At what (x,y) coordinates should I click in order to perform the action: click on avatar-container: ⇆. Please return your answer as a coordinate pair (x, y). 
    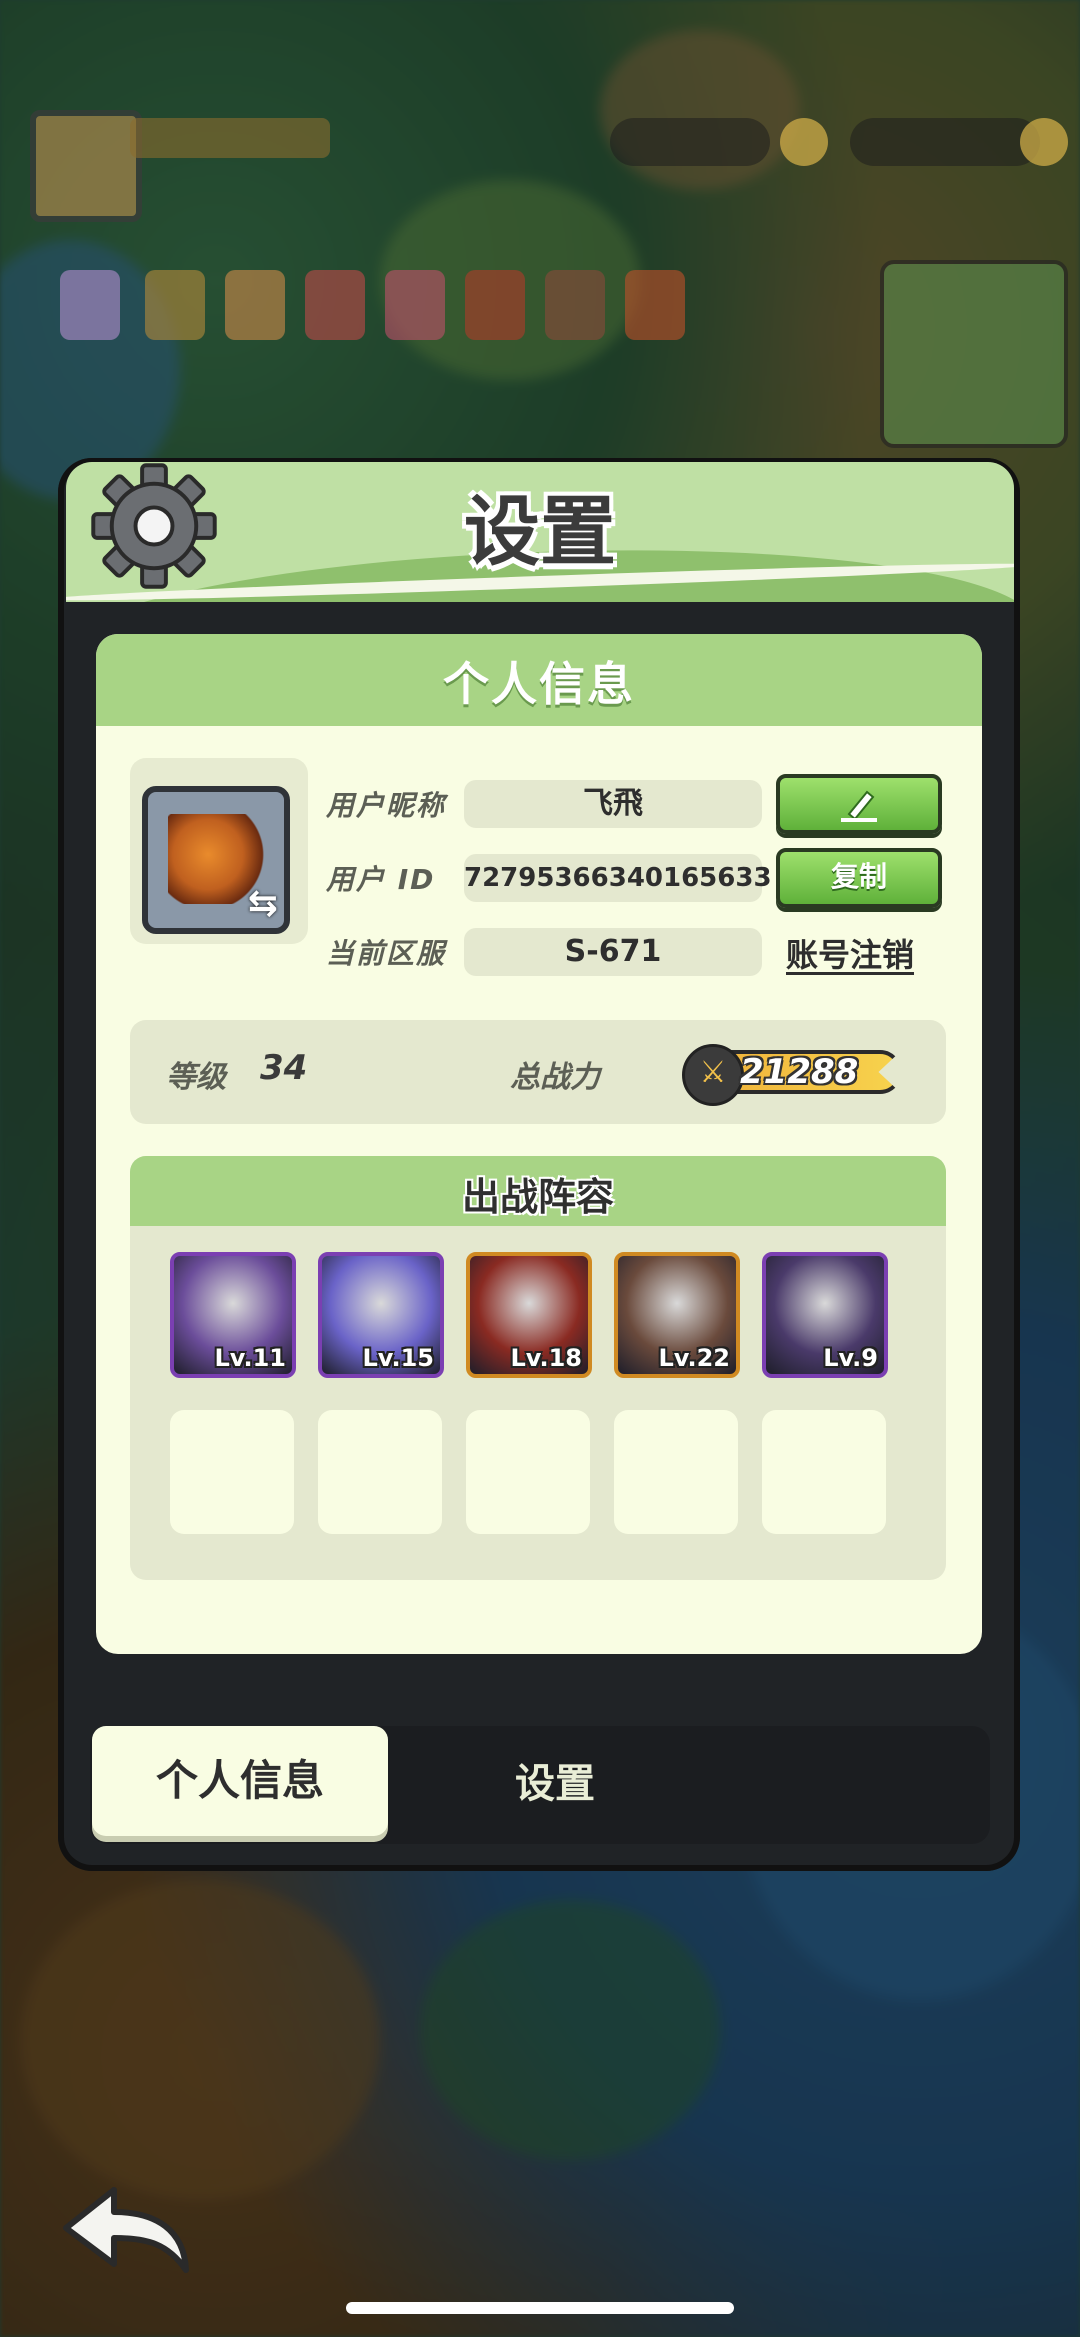
    Looking at the image, I should click on (219, 851).